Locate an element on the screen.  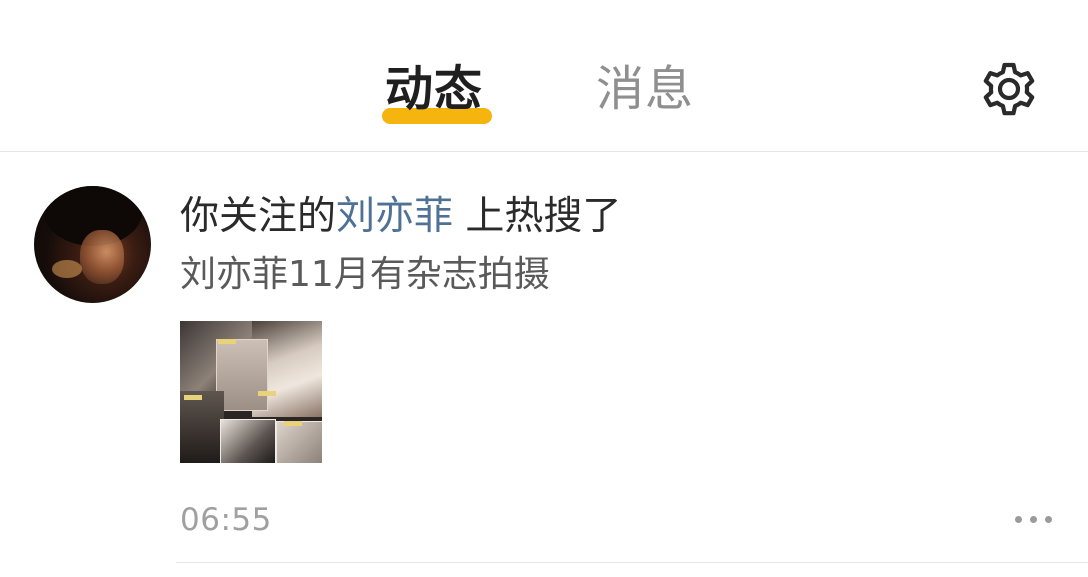
headline-suffix: 上热搜了 is located at coordinates (537, 216).